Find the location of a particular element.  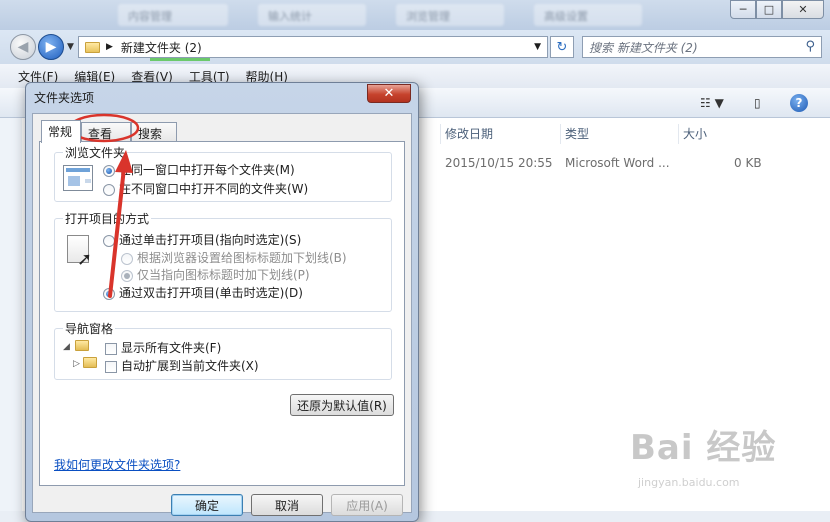

checkbox-auto-expand: 自动扩展到当前文件夹(X) is located at coordinates (182, 365).